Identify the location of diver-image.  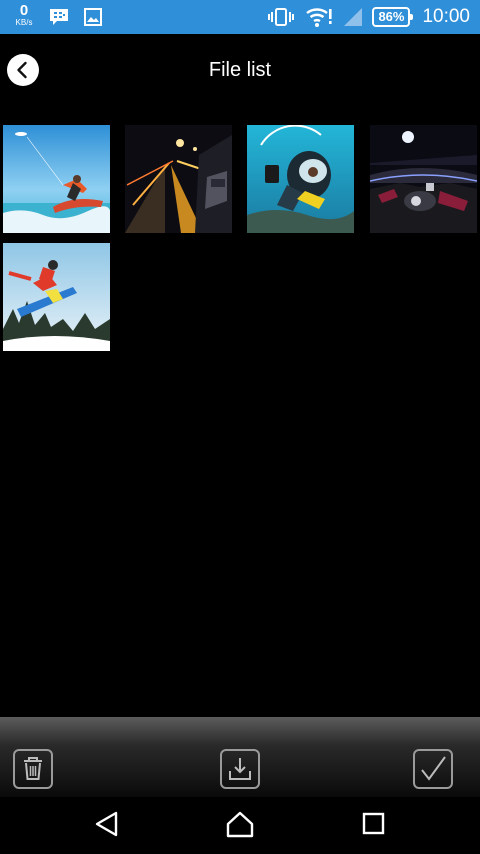
(300, 179).